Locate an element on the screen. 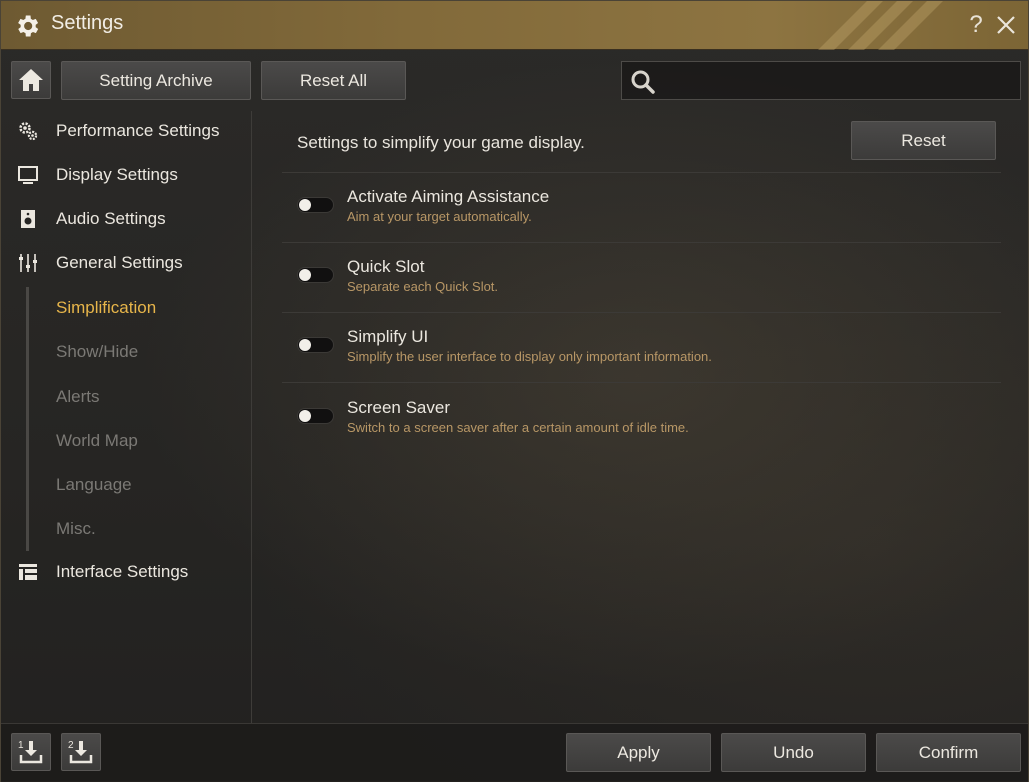  sidebar-item-general: General Settings is located at coordinates (126, 263).